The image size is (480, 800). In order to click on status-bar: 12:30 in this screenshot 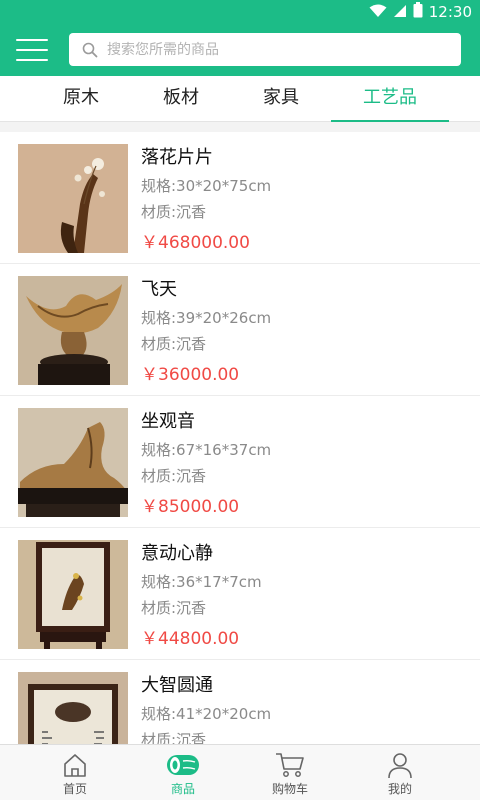, I will do `click(240, 12)`.